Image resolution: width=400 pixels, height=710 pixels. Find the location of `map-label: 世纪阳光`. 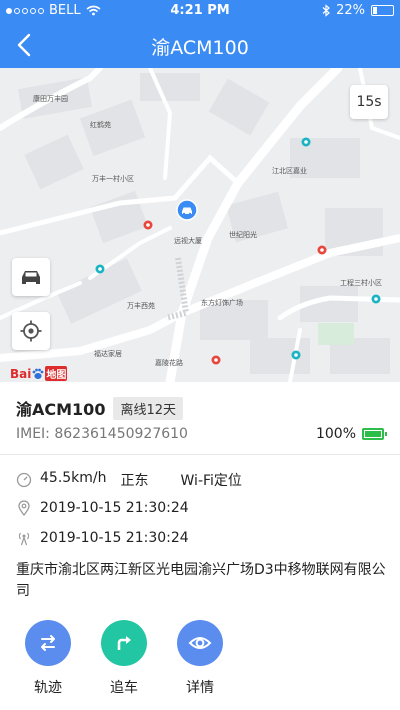

map-label: 世纪阳光 is located at coordinates (243, 235).